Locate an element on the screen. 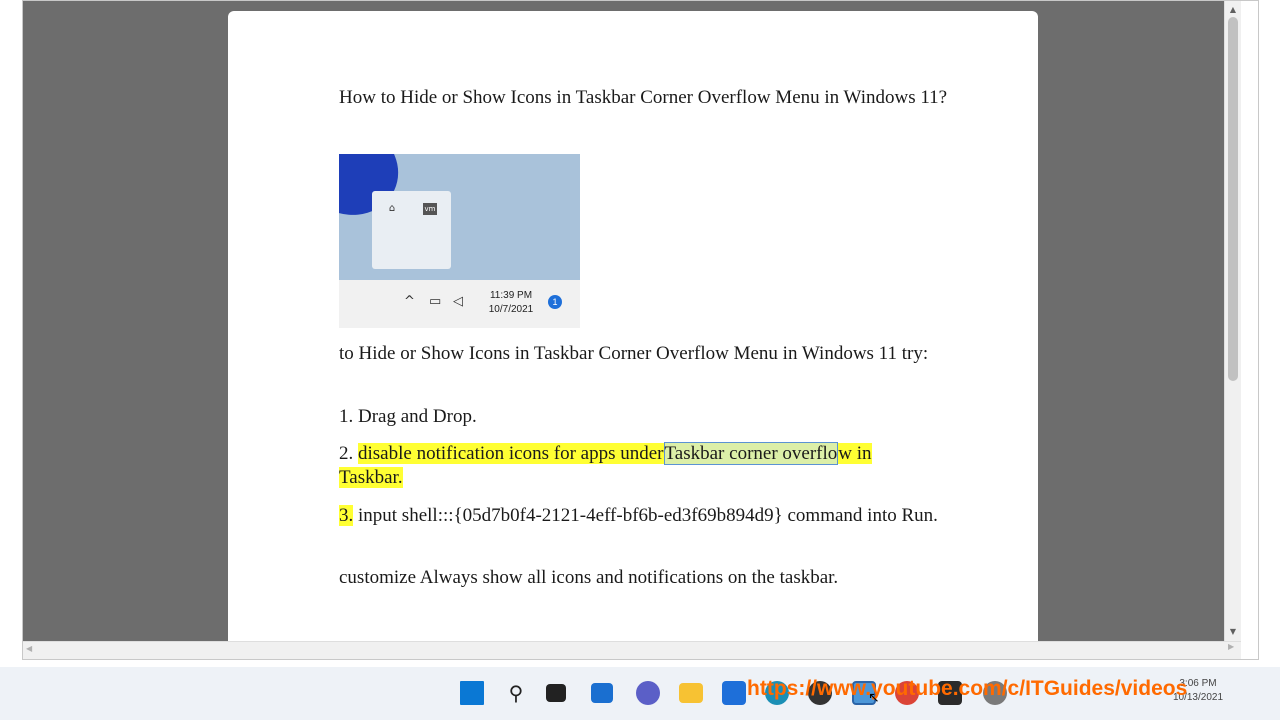 The image size is (1280, 720). task-view-icon is located at coordinates (556, 693).